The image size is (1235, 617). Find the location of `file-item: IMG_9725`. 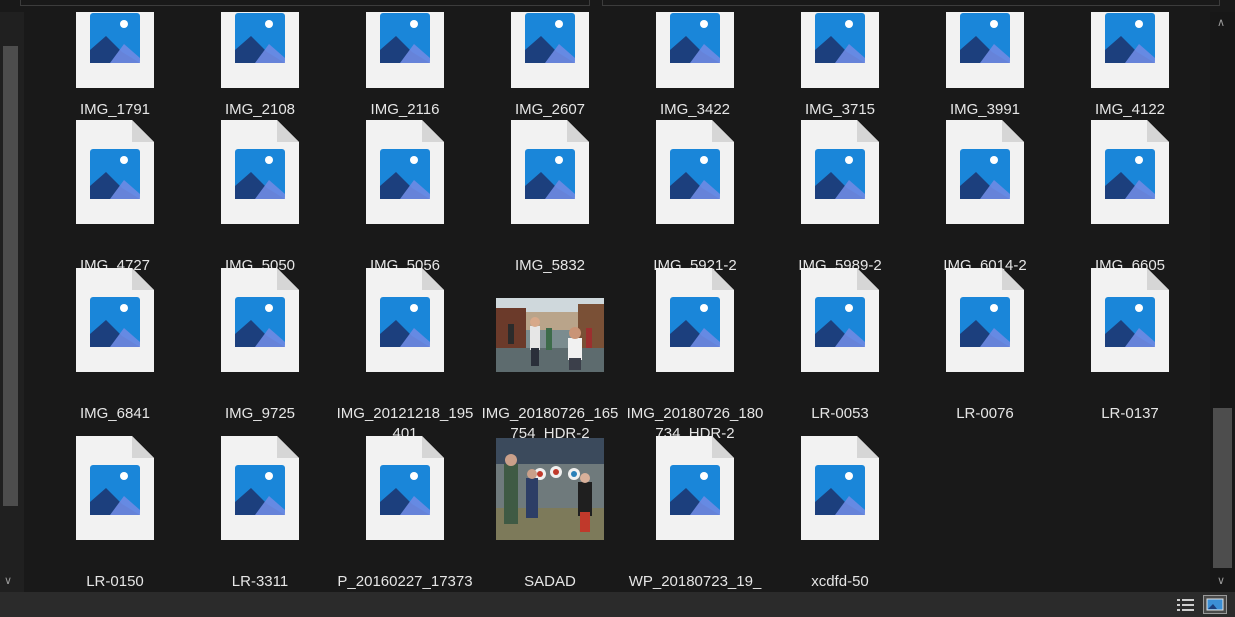

file-item: IMG_9725 is located at coordinates (260, 352).